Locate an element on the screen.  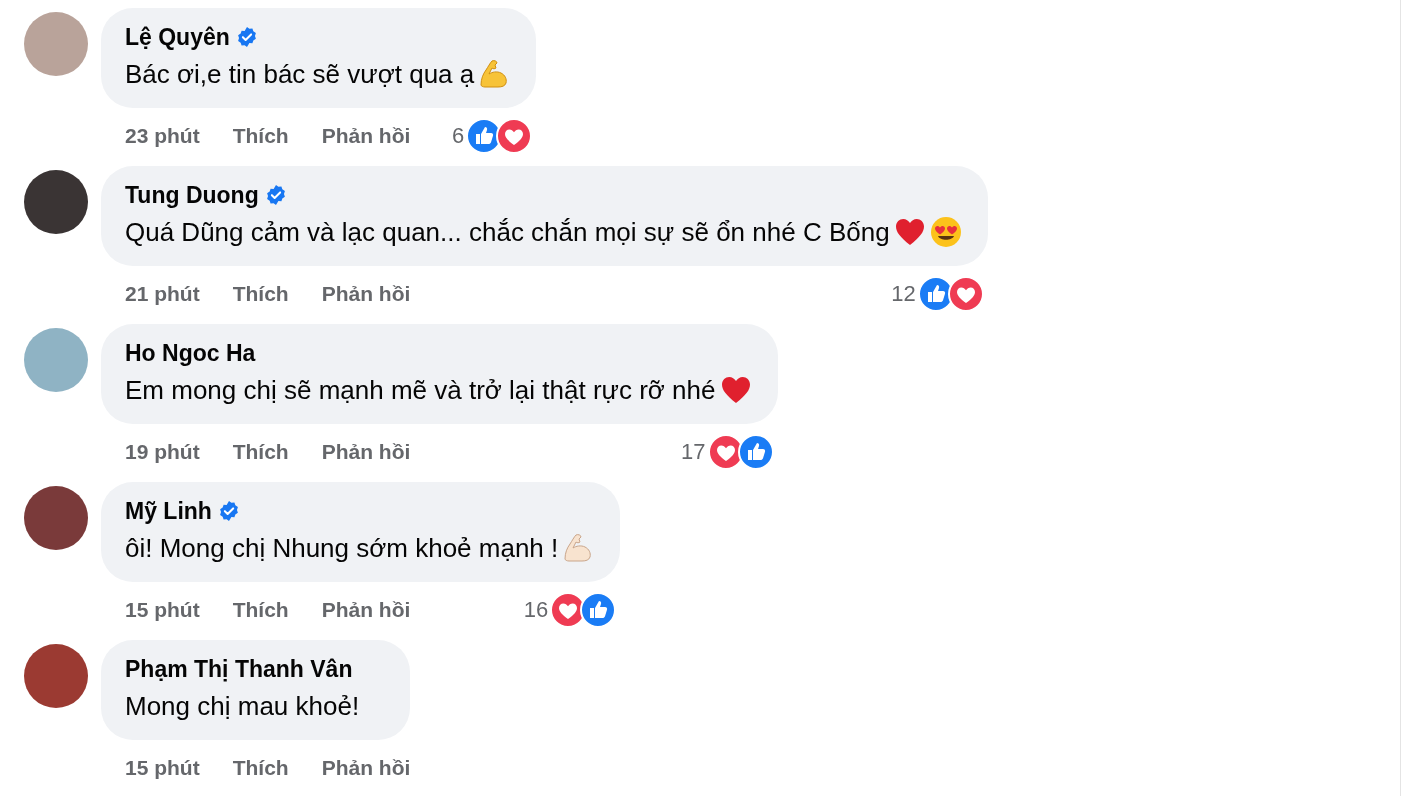
commenter-name: Mỹ Linh is located at coordinates (168, 511).